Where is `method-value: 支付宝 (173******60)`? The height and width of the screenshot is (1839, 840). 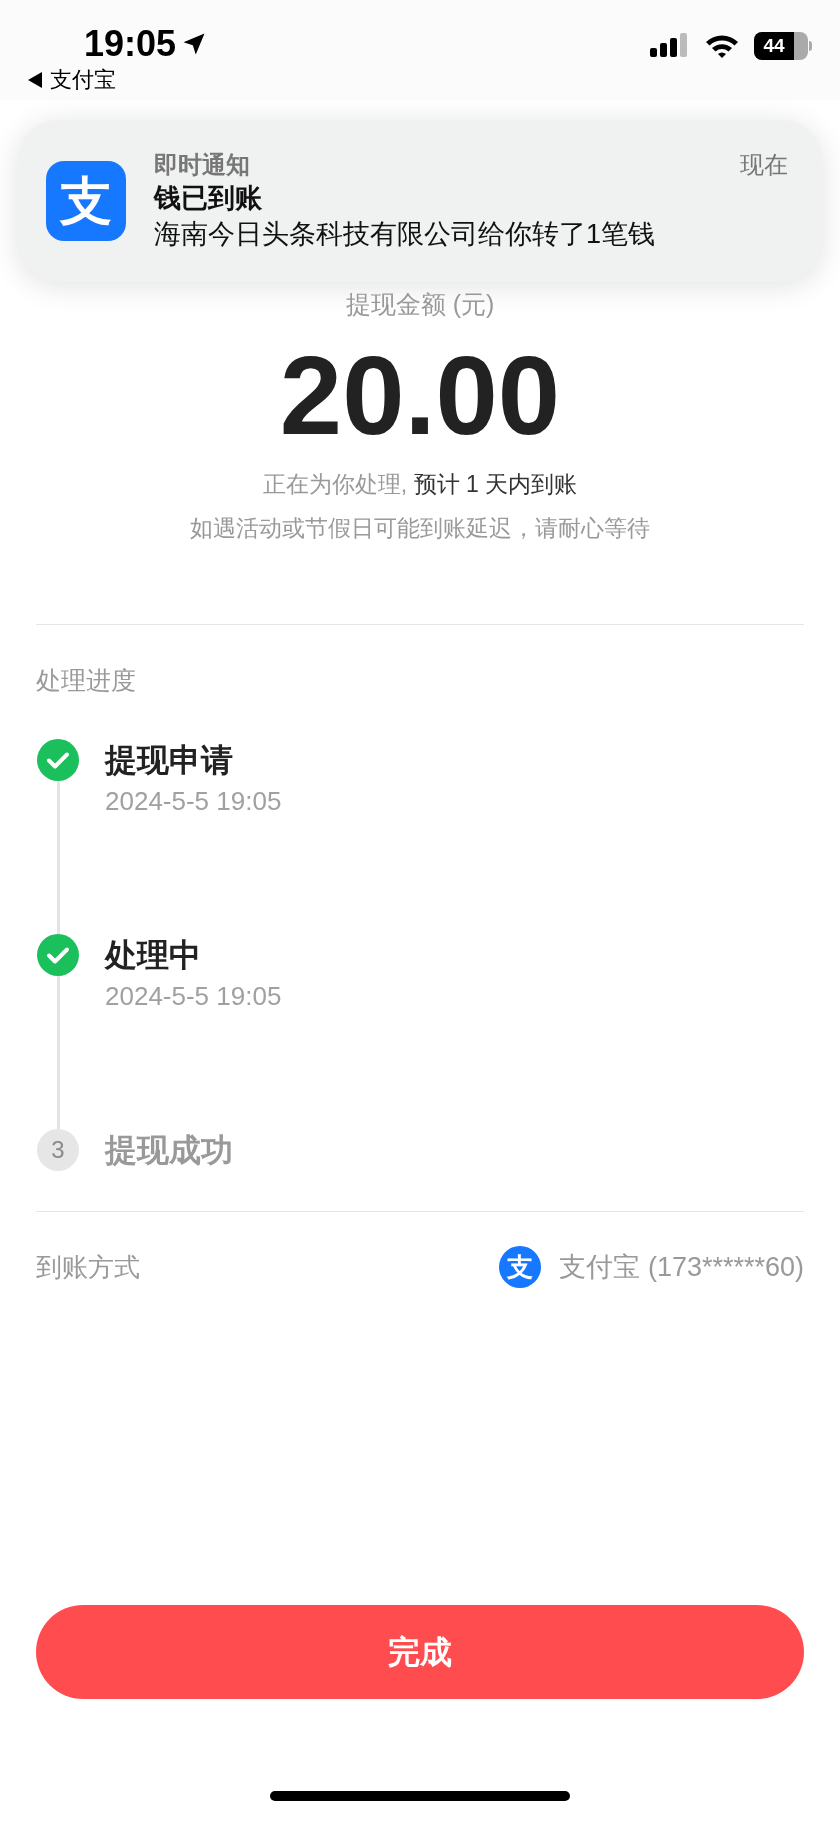
method-value: 支付宝 (173******60) is located at coordinates (681, 1267).